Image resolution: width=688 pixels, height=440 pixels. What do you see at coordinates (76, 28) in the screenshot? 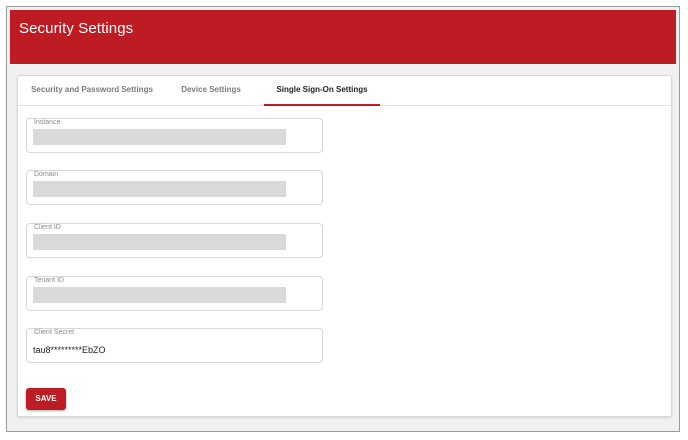
I see `page-title: Security Settings` at bounding box center [76, 28].